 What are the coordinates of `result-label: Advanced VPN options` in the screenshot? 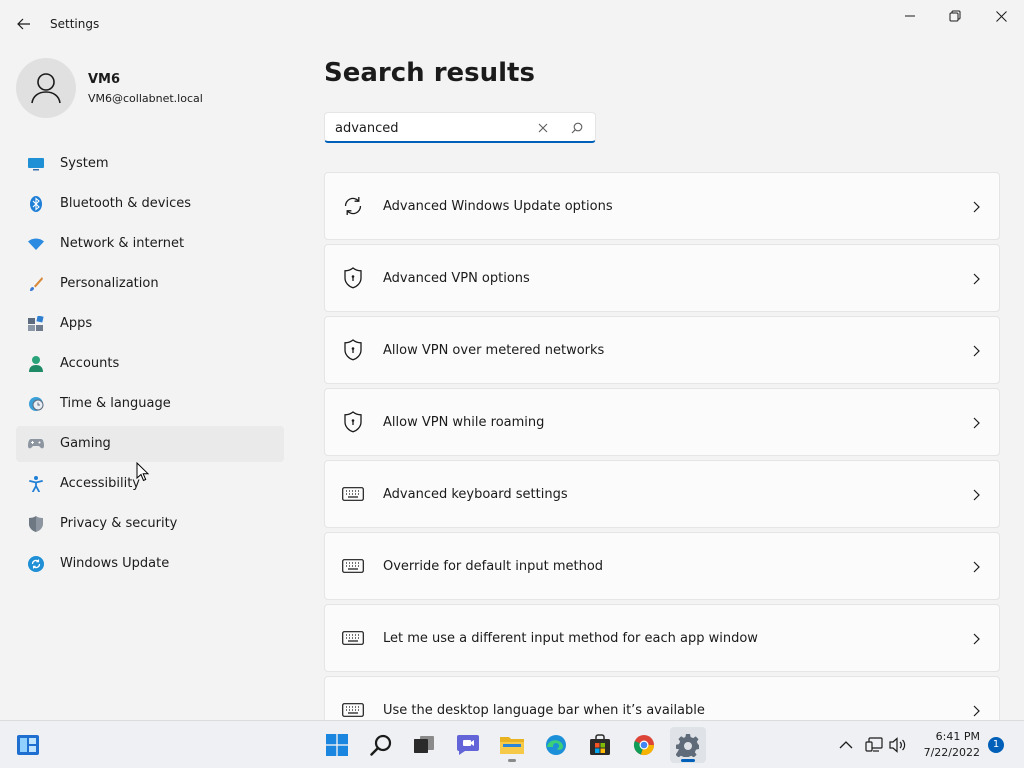 It's located at (456, 278).